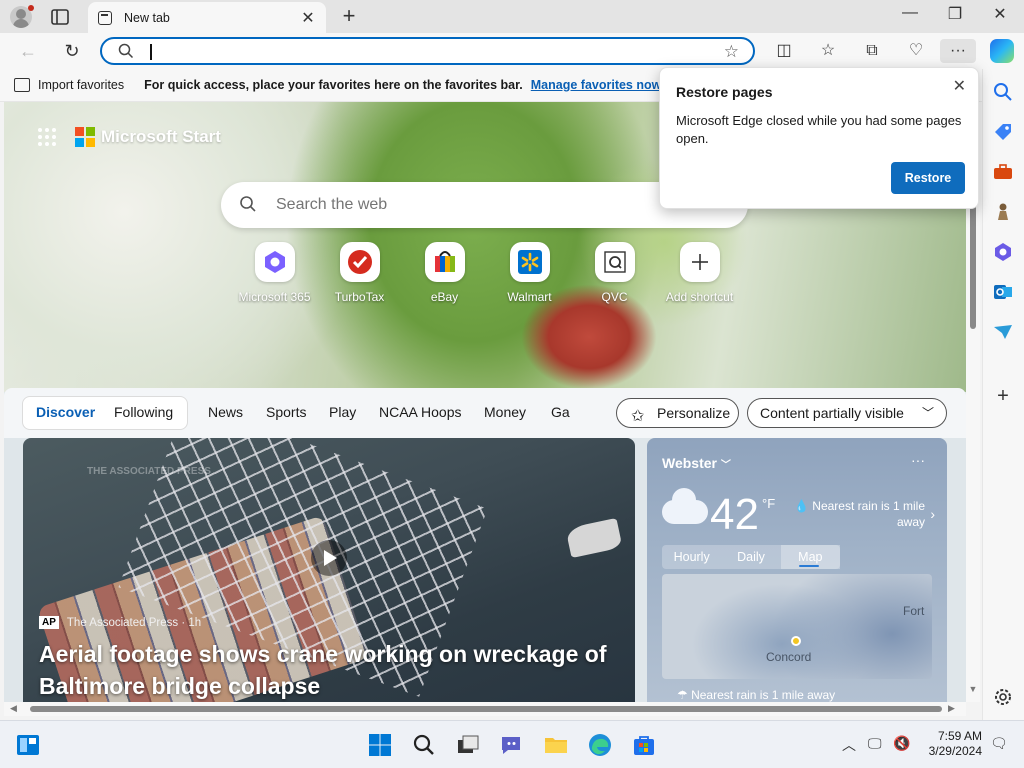  I want to click on tab-gaming-truncated: Ga, so click(560, 412).